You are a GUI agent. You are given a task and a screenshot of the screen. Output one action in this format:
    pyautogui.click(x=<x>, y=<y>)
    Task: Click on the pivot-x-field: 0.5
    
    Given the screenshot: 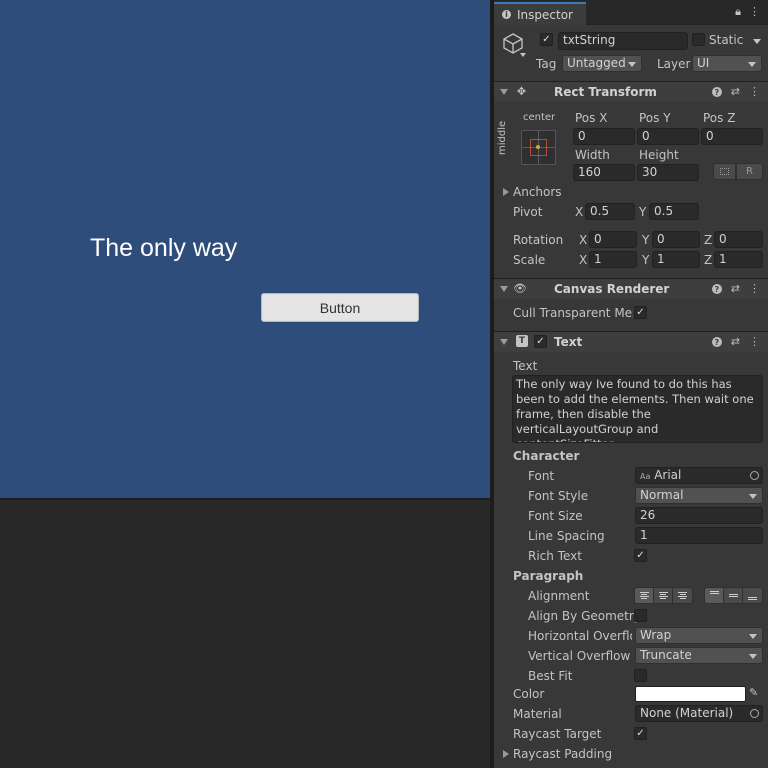 What is the action you would take?
    pyautogui.click(x=610, y=211)
    